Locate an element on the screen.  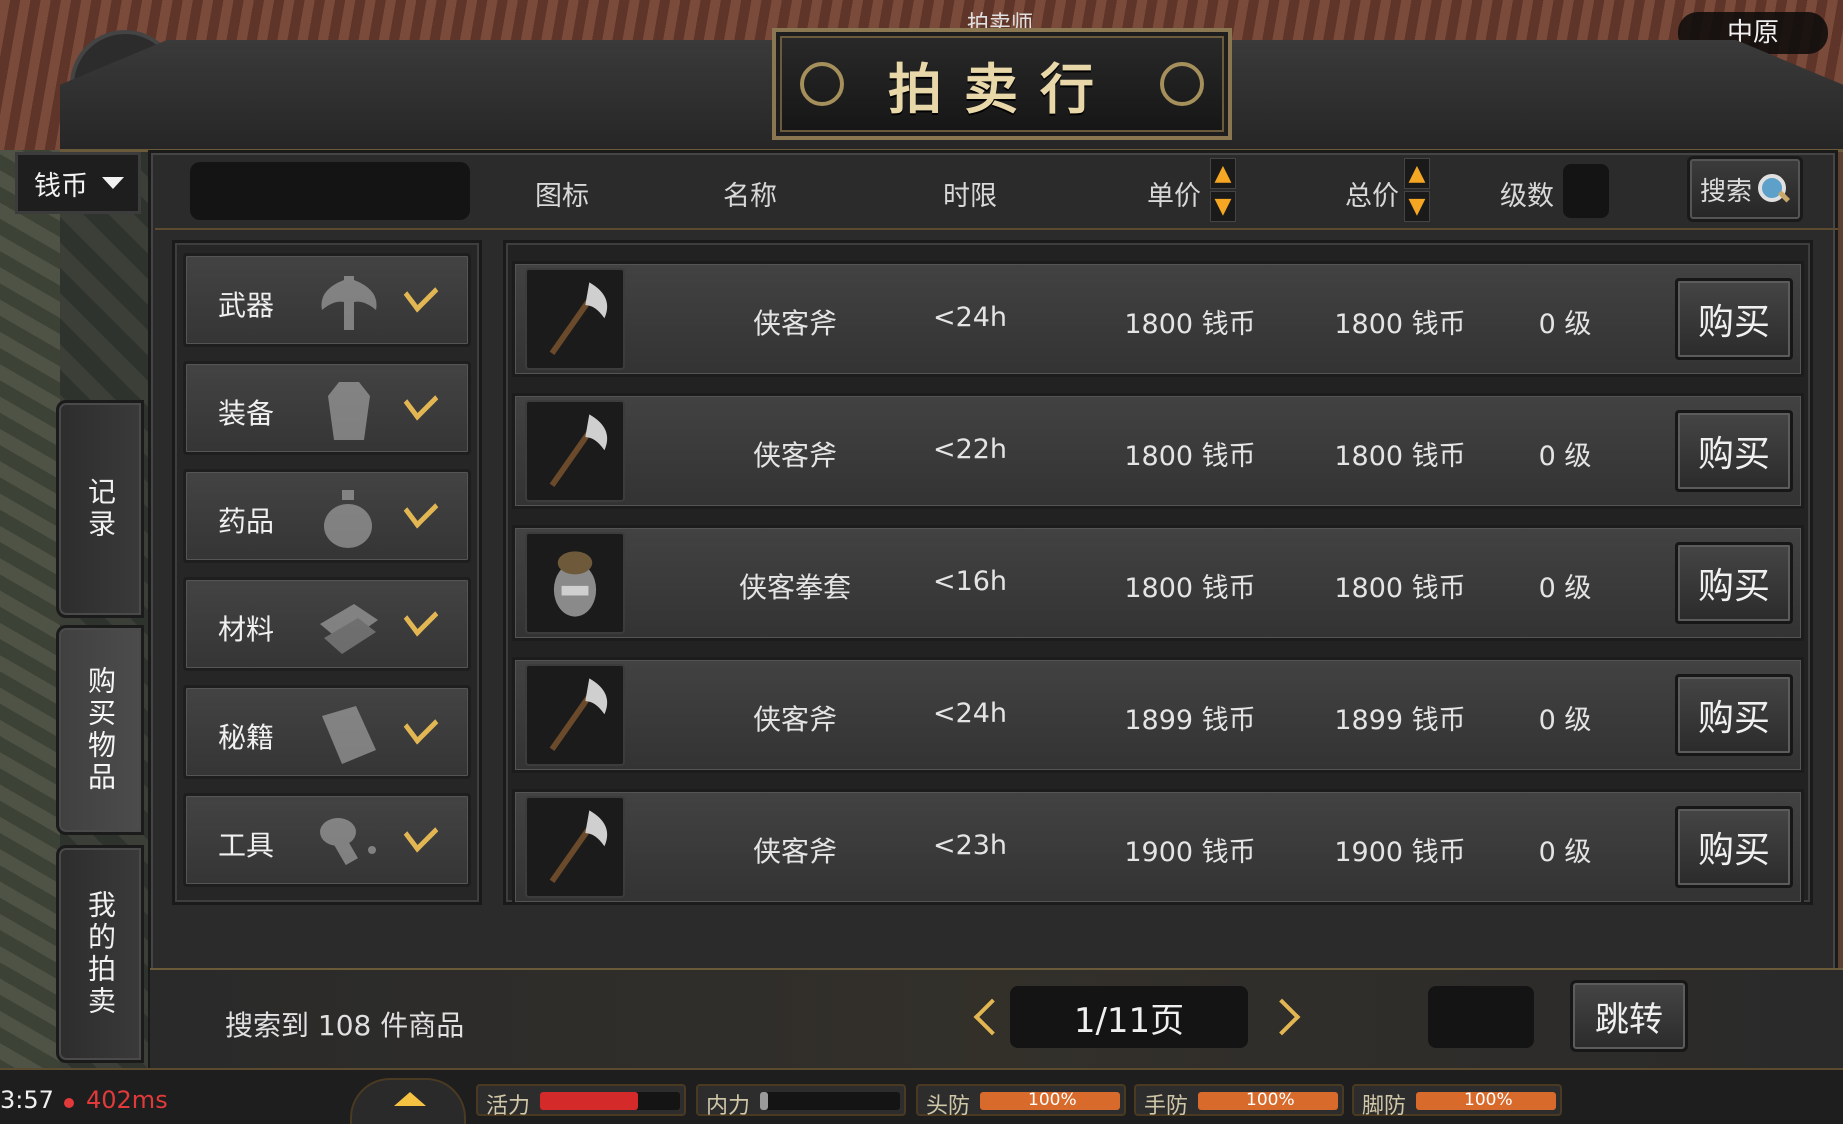
table-row: 侠客拳套 <16h 1800 钱币 1800 钱币 0 级 购买 is located at coordinates (1158, 583).